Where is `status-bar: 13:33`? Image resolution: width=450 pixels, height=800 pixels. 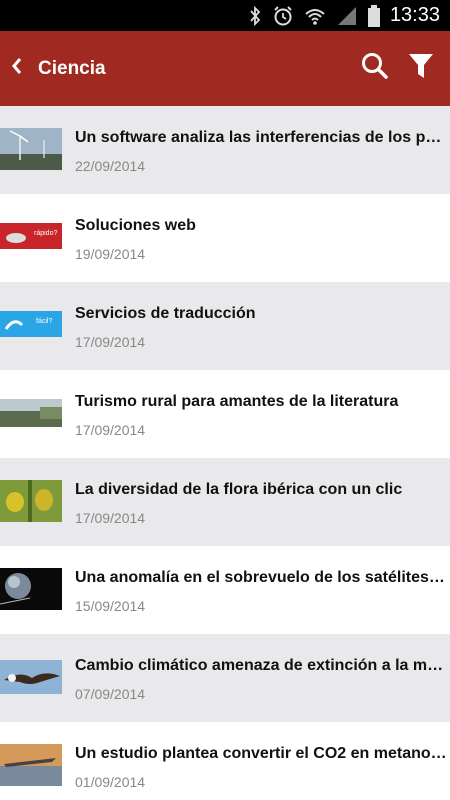 status-bar: 13:33 is located at coordinates (225, 15).